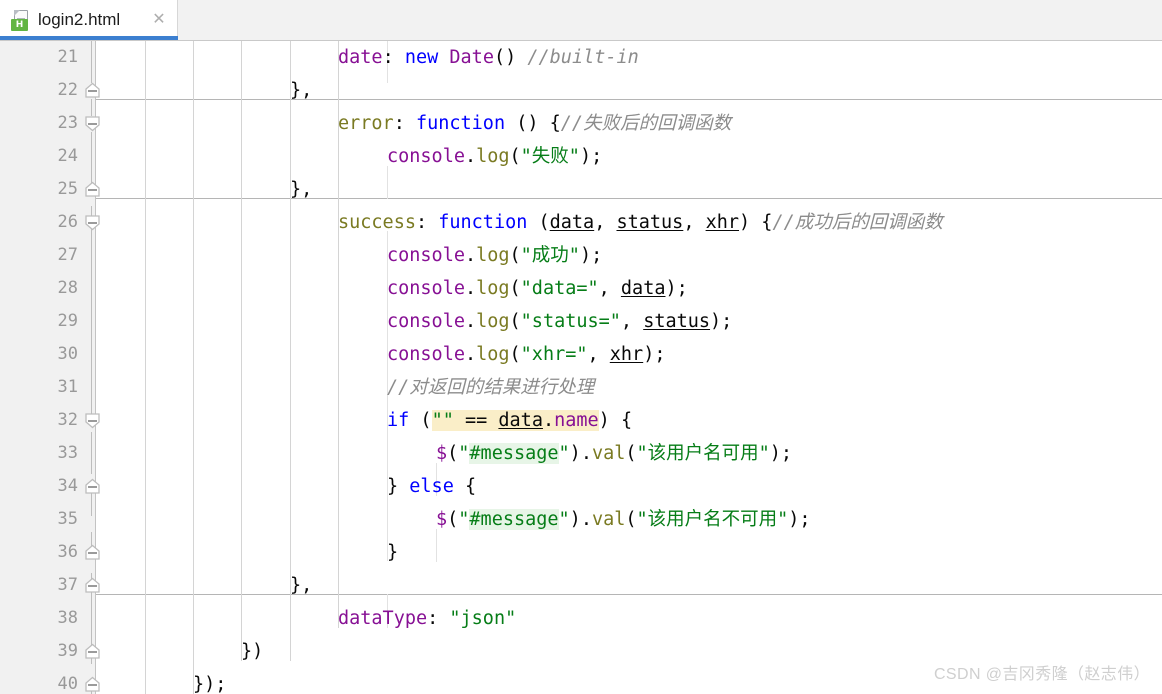  I want to click on token: val, so click(608, 519).